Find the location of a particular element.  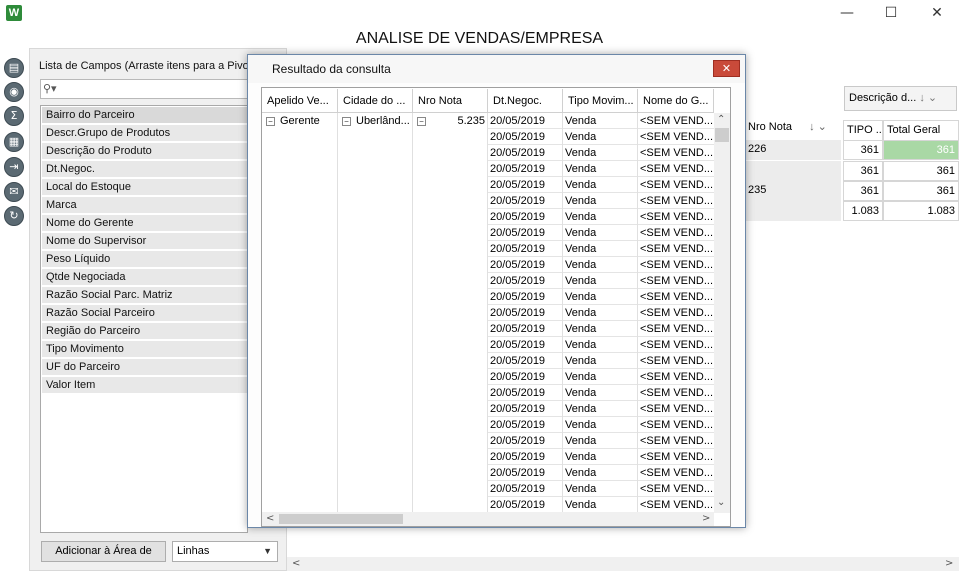

group-cell-nota: − 5.235 is located at coordinates (451, 121).